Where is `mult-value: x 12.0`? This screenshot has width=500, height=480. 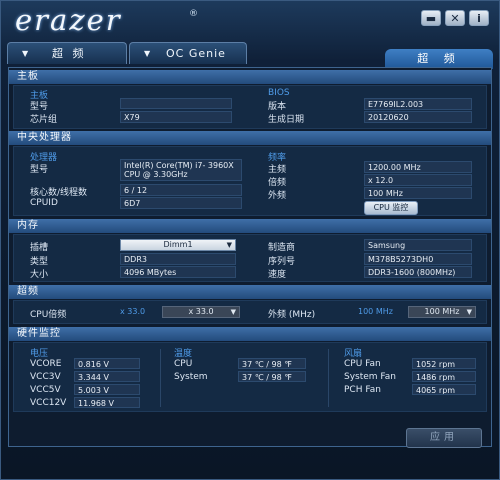
mult-value: x 12.0 is located at coordinates (418, 180).